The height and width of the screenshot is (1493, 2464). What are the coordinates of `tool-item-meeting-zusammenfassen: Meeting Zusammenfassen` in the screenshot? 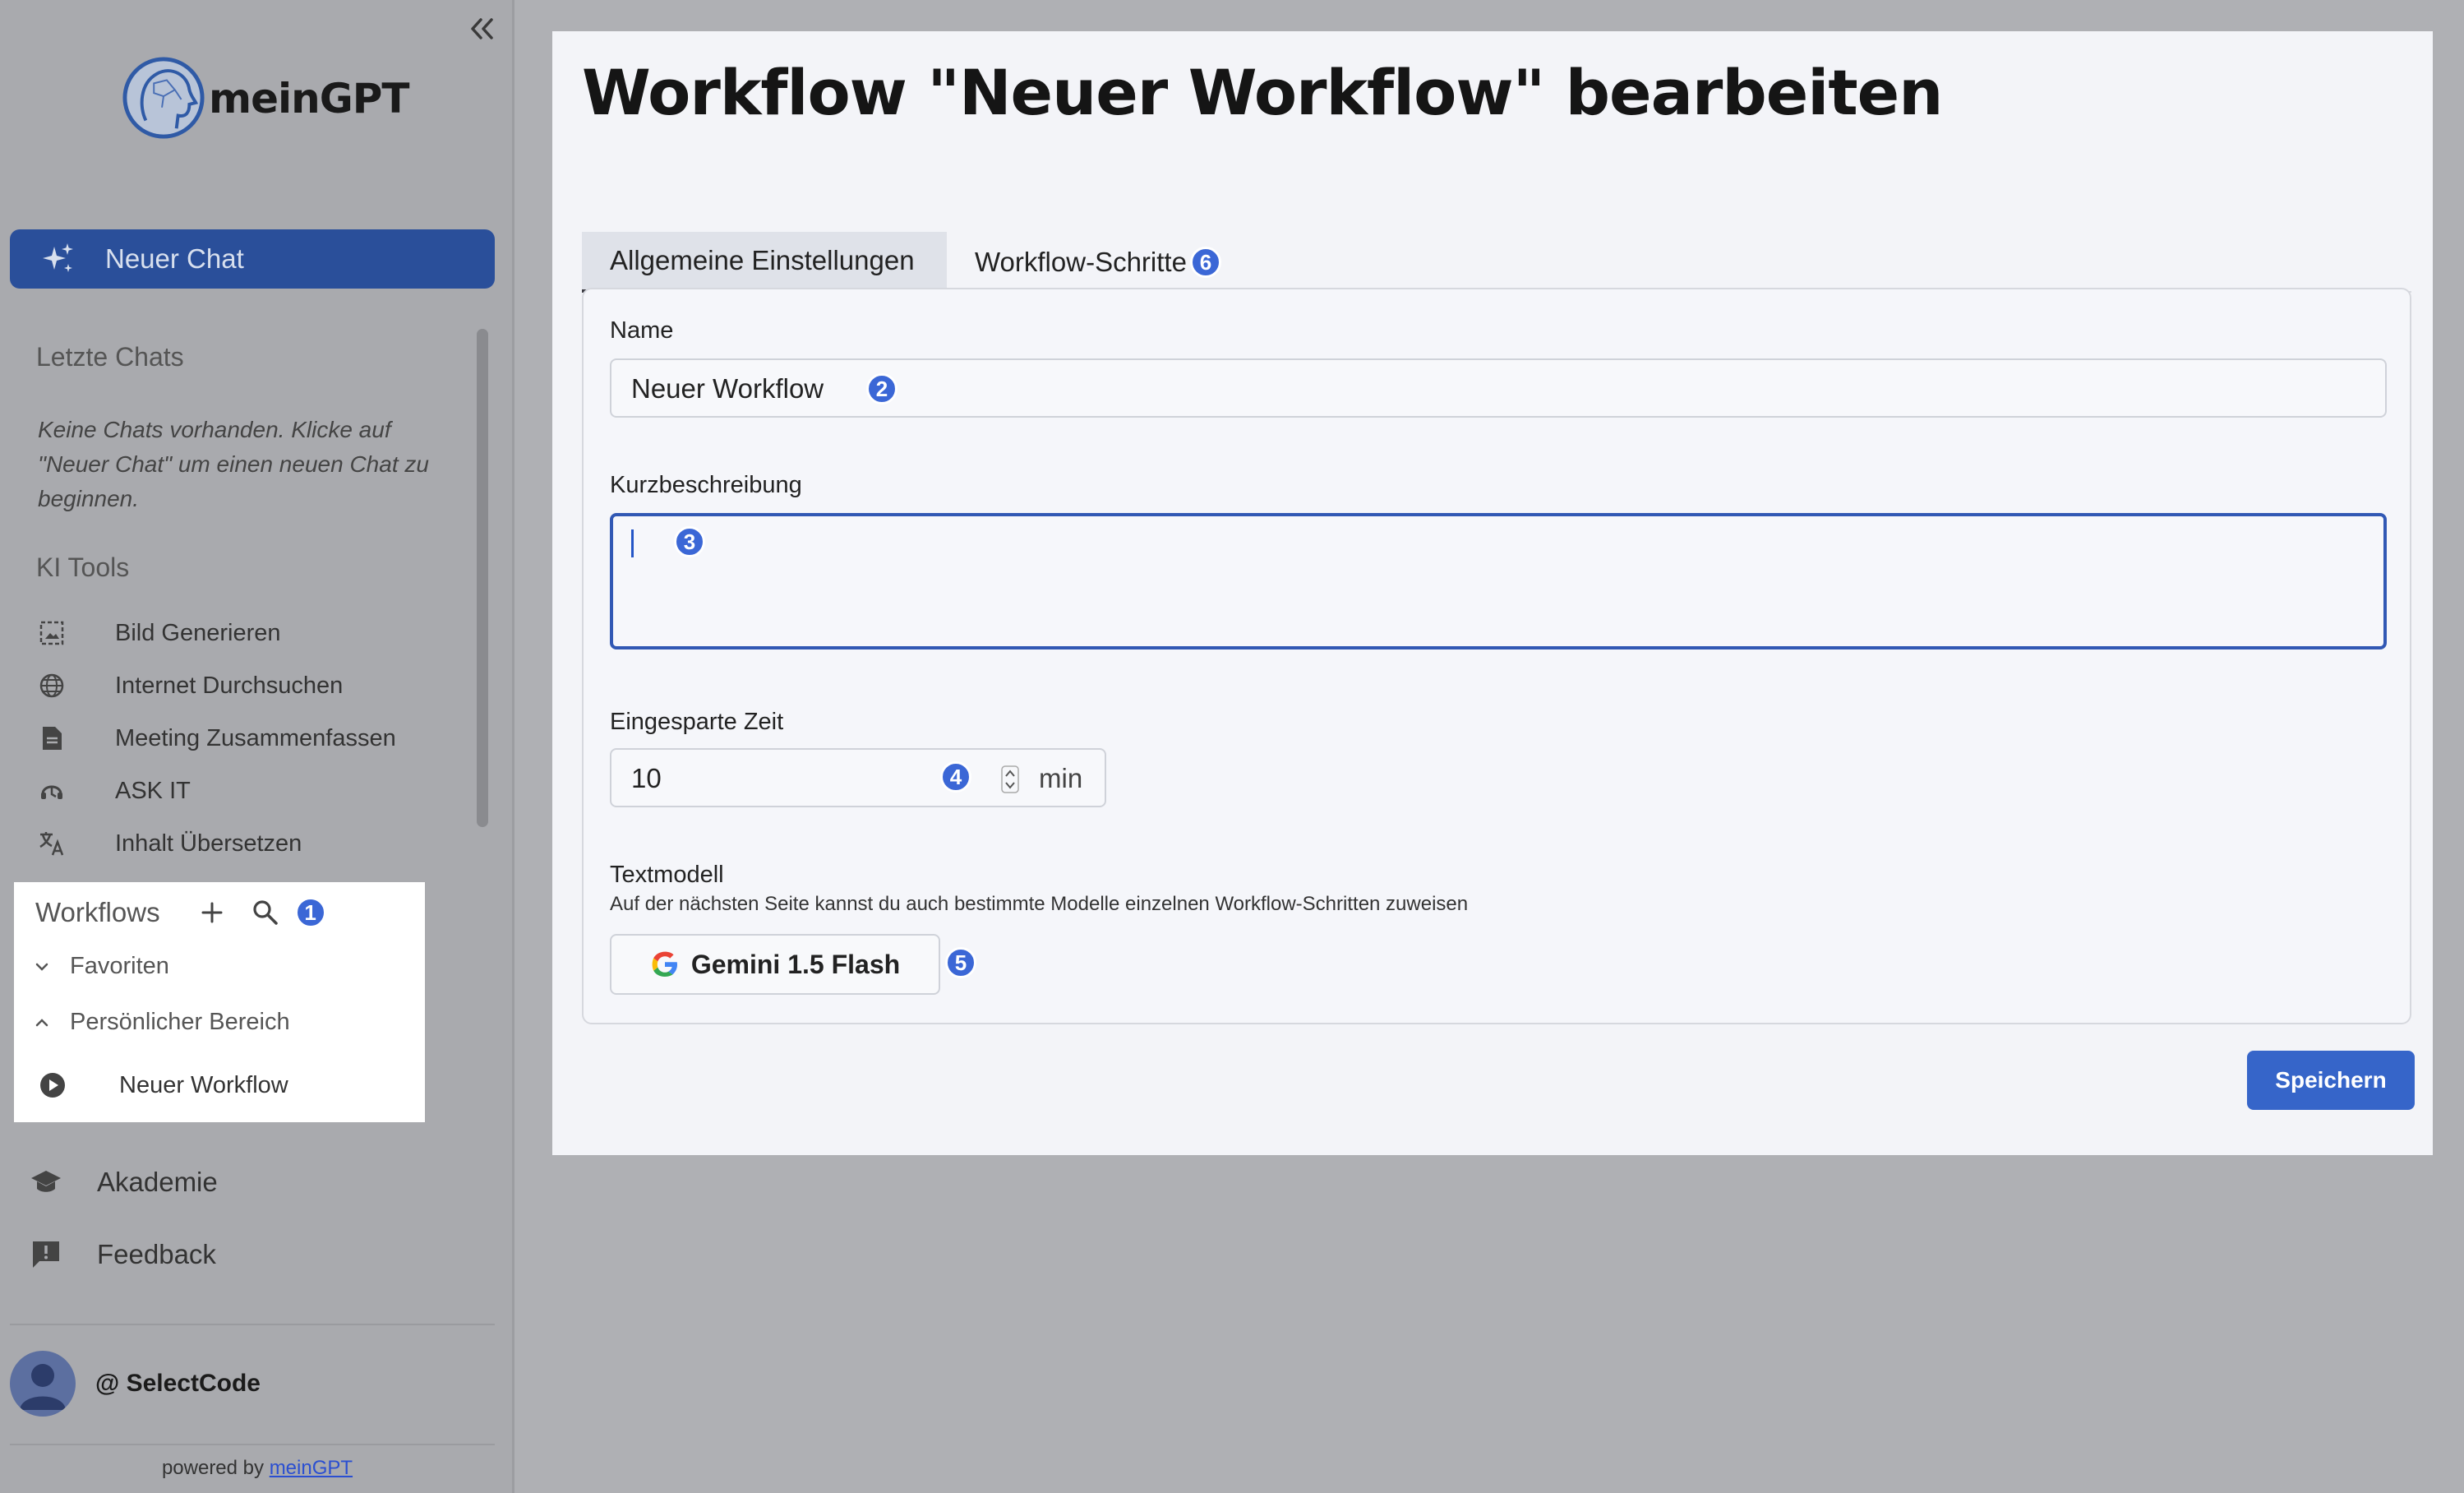 It's located at (216, 739).